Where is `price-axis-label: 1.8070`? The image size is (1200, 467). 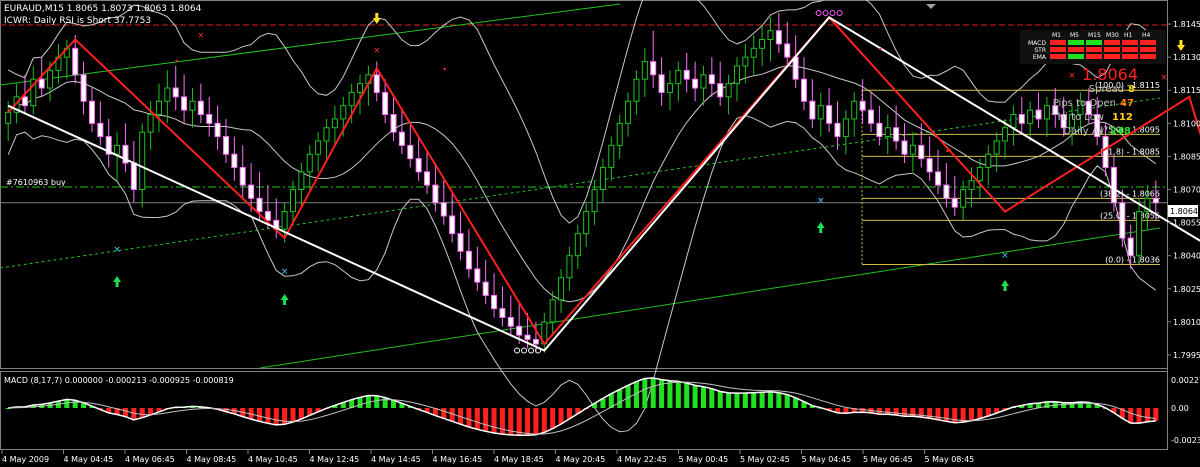
price-axis-label: 1.8070 is located at coordinates (1186, 190).